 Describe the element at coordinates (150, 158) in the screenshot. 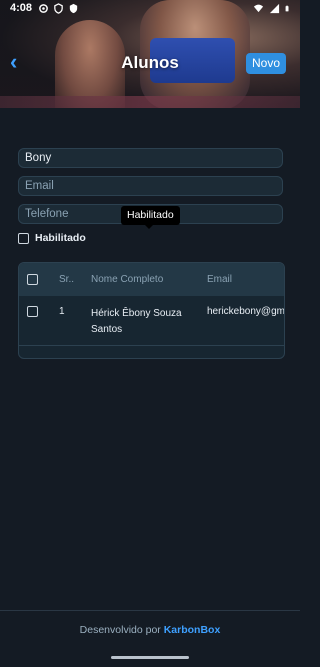

I see `name-input: Bony` at that location.